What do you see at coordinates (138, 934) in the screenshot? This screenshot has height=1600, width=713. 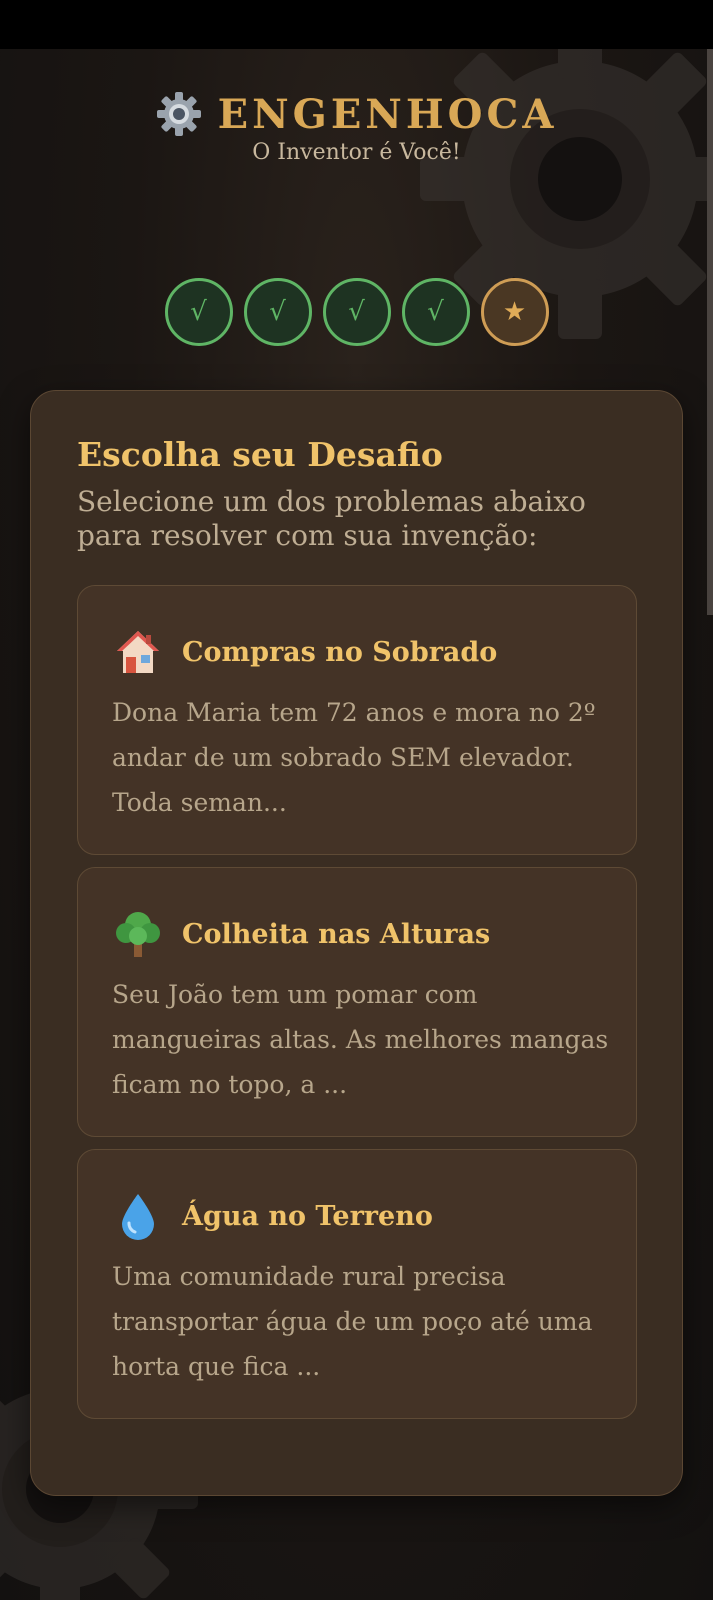 I see `tree-icon` at bounding box center [138, 934].